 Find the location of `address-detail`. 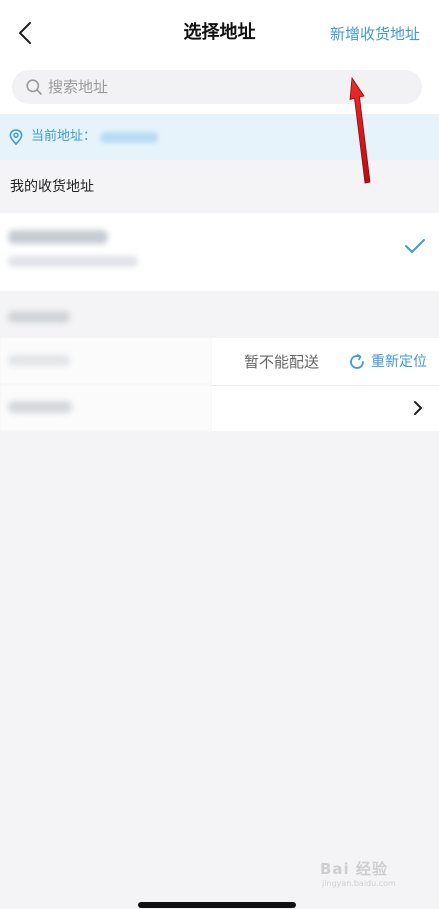

address-detail is located at coordinates (73, 261).